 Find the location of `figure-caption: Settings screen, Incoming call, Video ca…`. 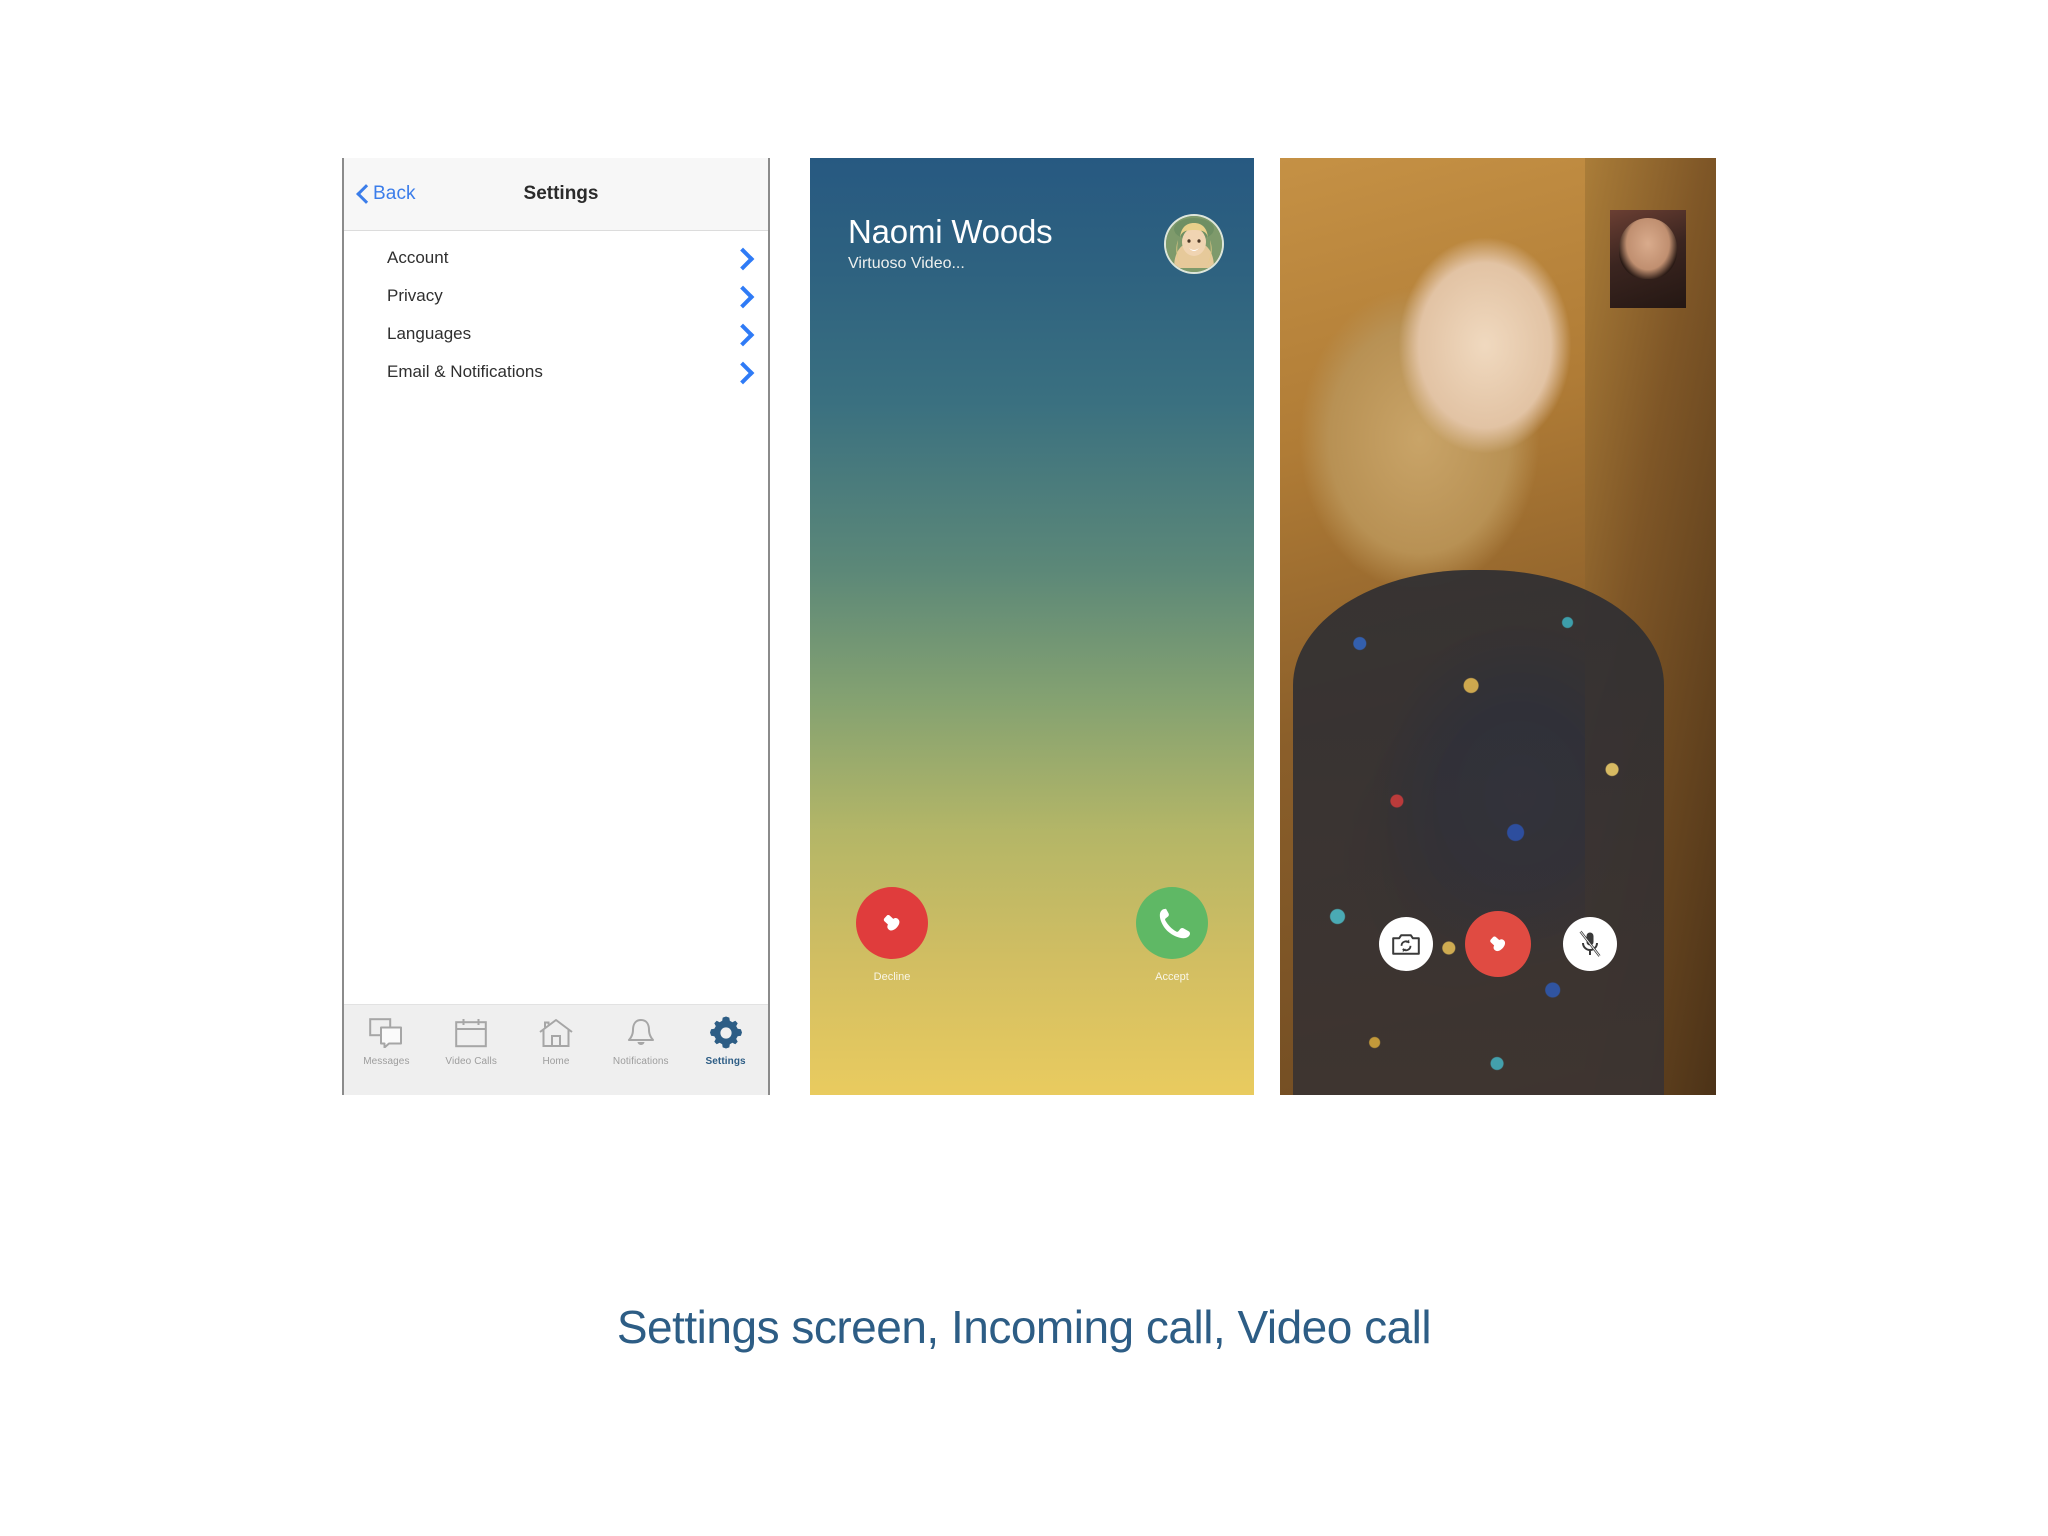

figure-caption: Settings screen, Incoming call, Video ca… is located at coordinates (1024, 1327).